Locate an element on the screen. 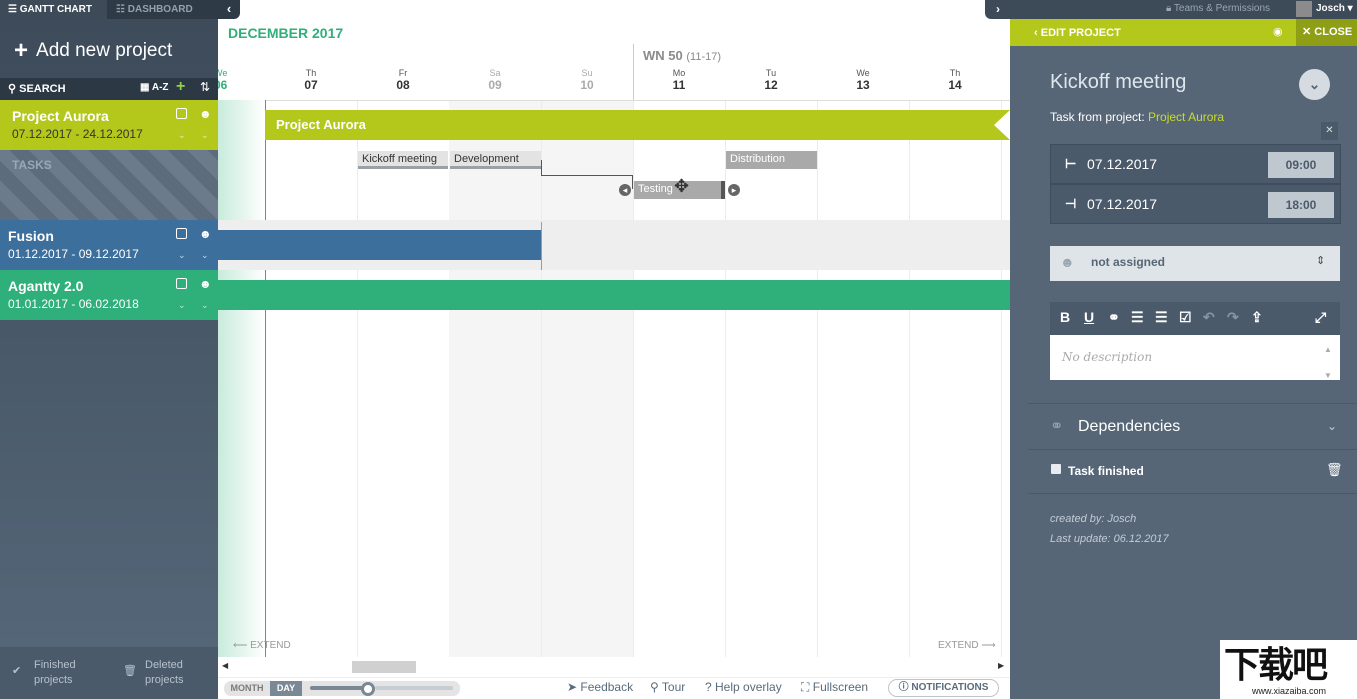 The image size is (1357, 699). end-time: 18:00 is located at coordinates (1301, 205).